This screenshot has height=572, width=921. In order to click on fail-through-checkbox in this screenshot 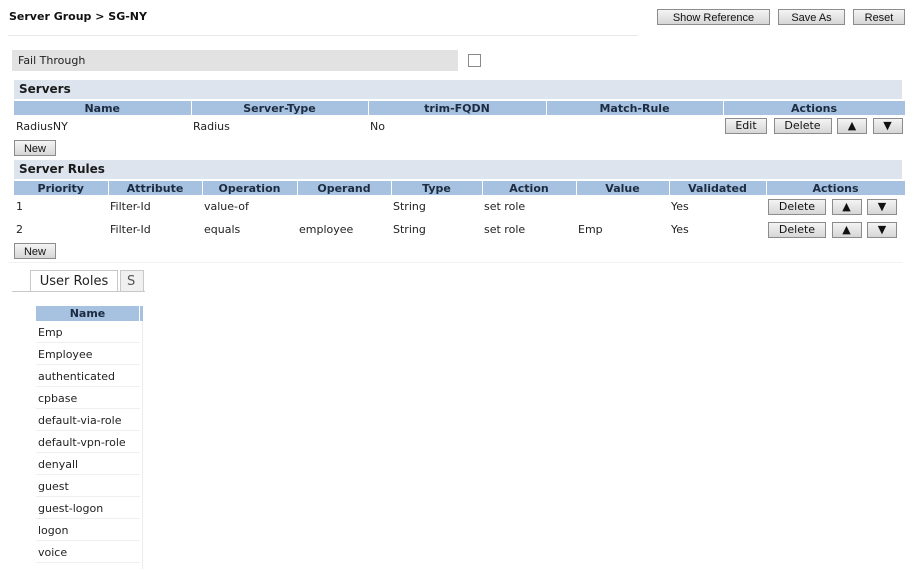, I will do `click(474, 60)`.